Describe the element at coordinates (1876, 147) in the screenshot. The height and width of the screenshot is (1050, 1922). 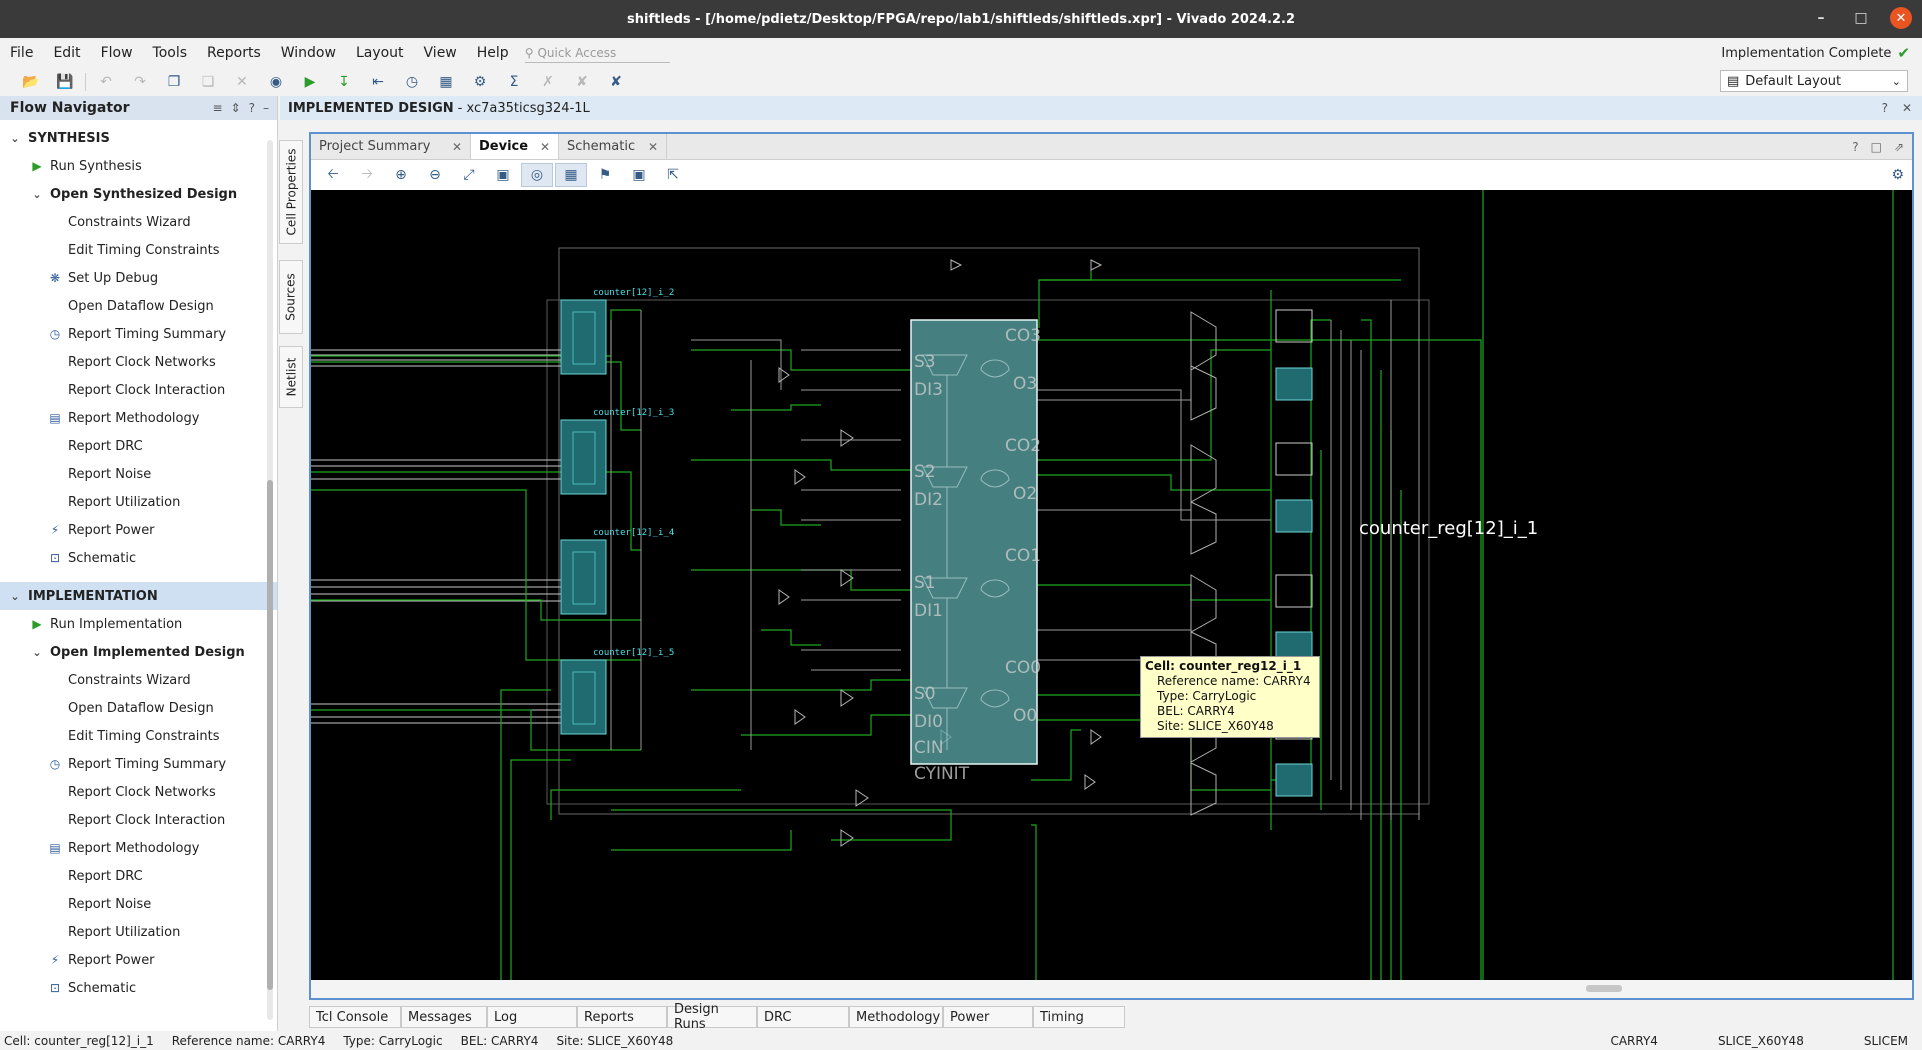
I see `restore-icon: □` at that location.